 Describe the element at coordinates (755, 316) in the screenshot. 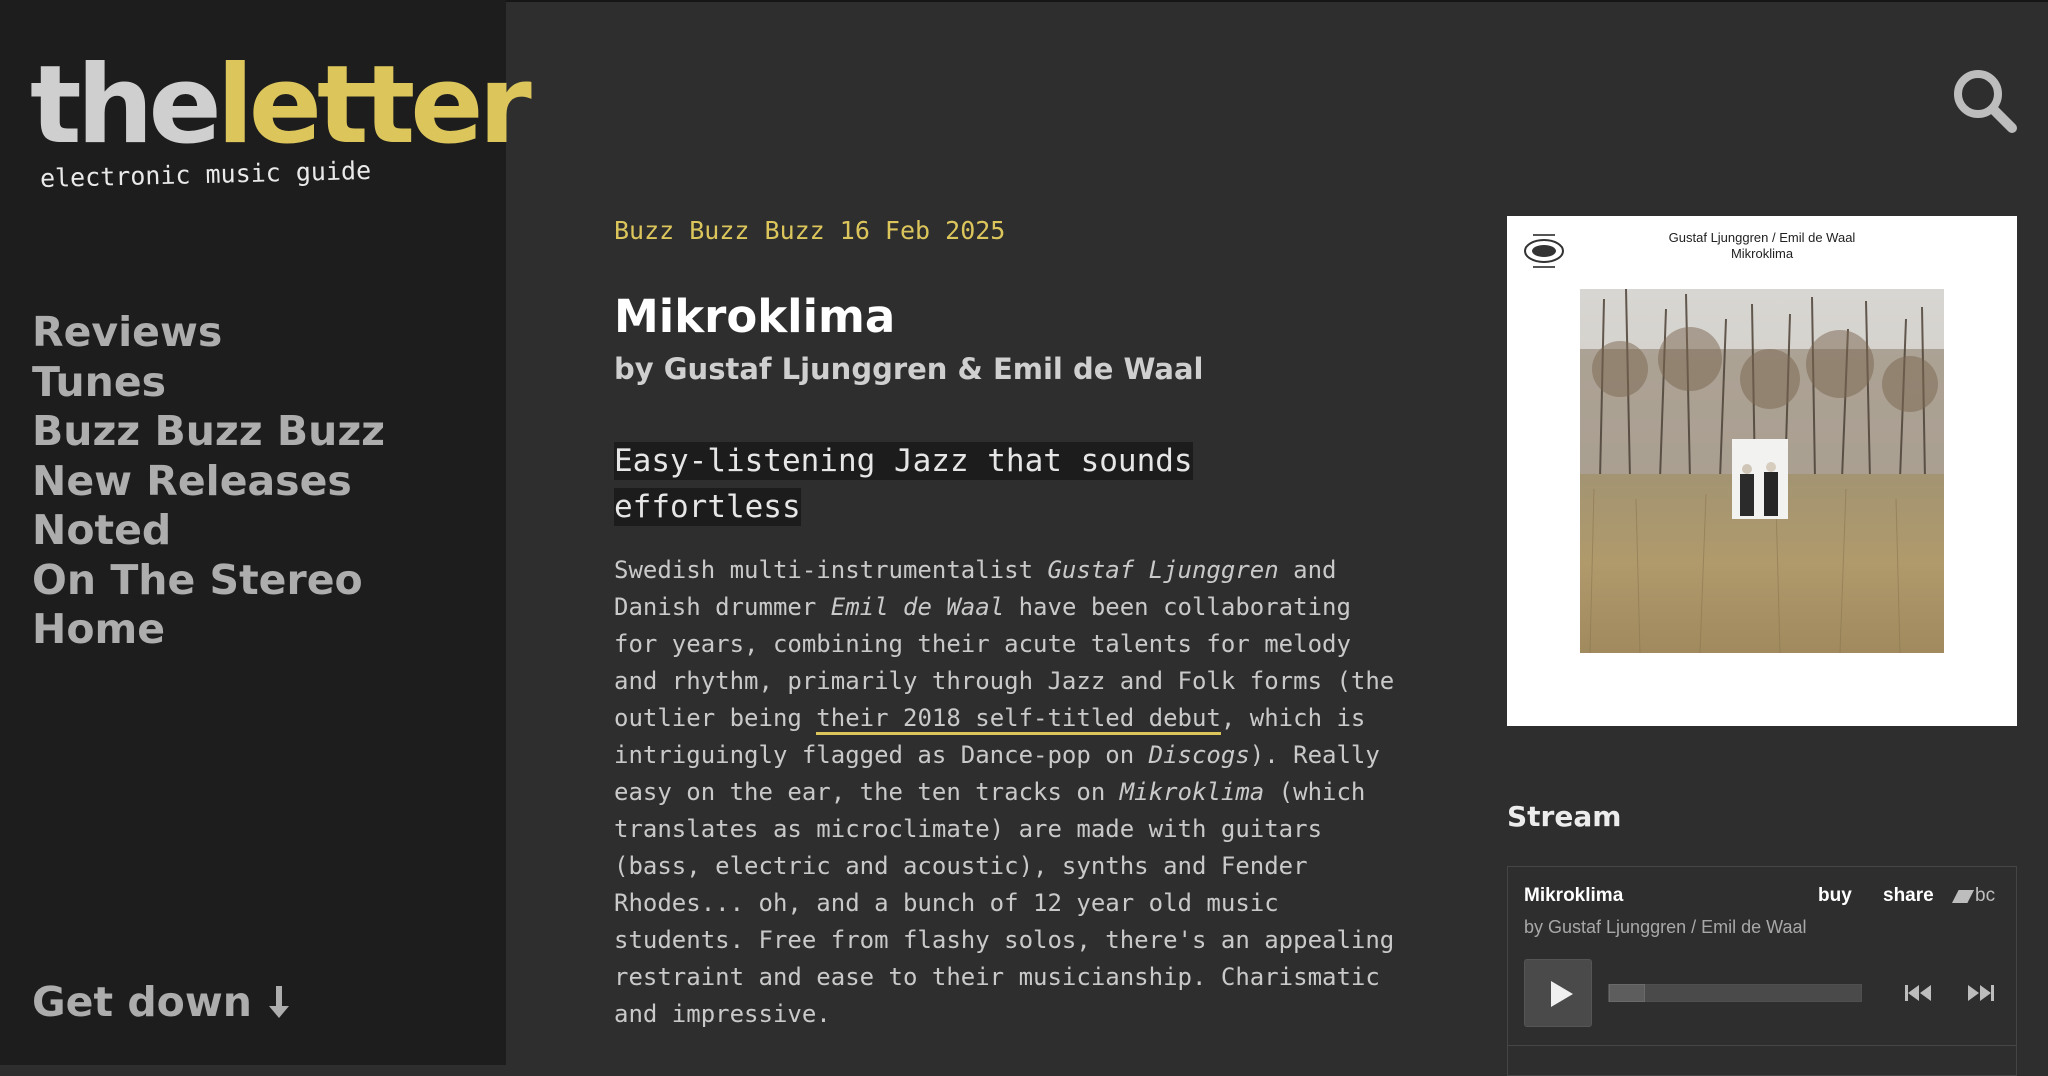

I see `page-title: Mikroklima` at that location.